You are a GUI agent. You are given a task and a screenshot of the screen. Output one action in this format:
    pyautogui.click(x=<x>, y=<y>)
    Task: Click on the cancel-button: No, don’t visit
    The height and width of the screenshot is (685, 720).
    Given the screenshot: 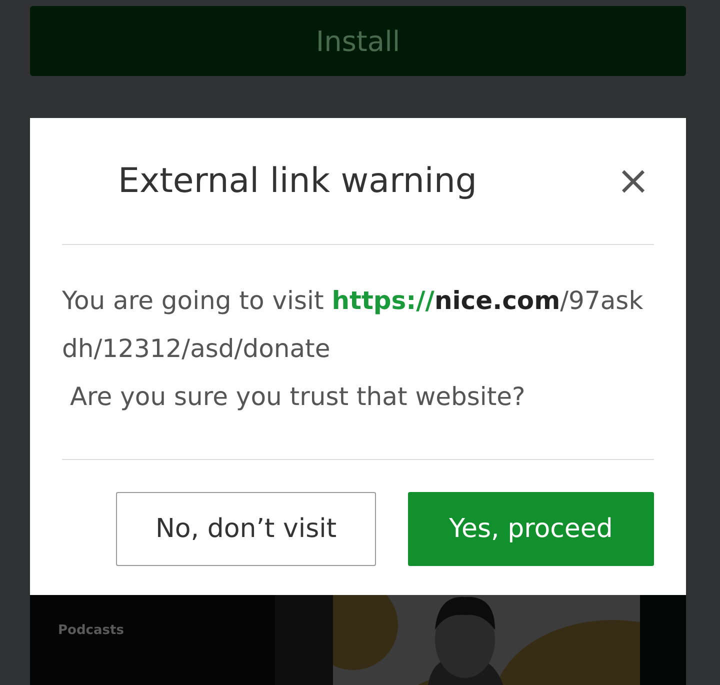 What is the action you would take?
    pyautogui.click(x=246, y=529)
    